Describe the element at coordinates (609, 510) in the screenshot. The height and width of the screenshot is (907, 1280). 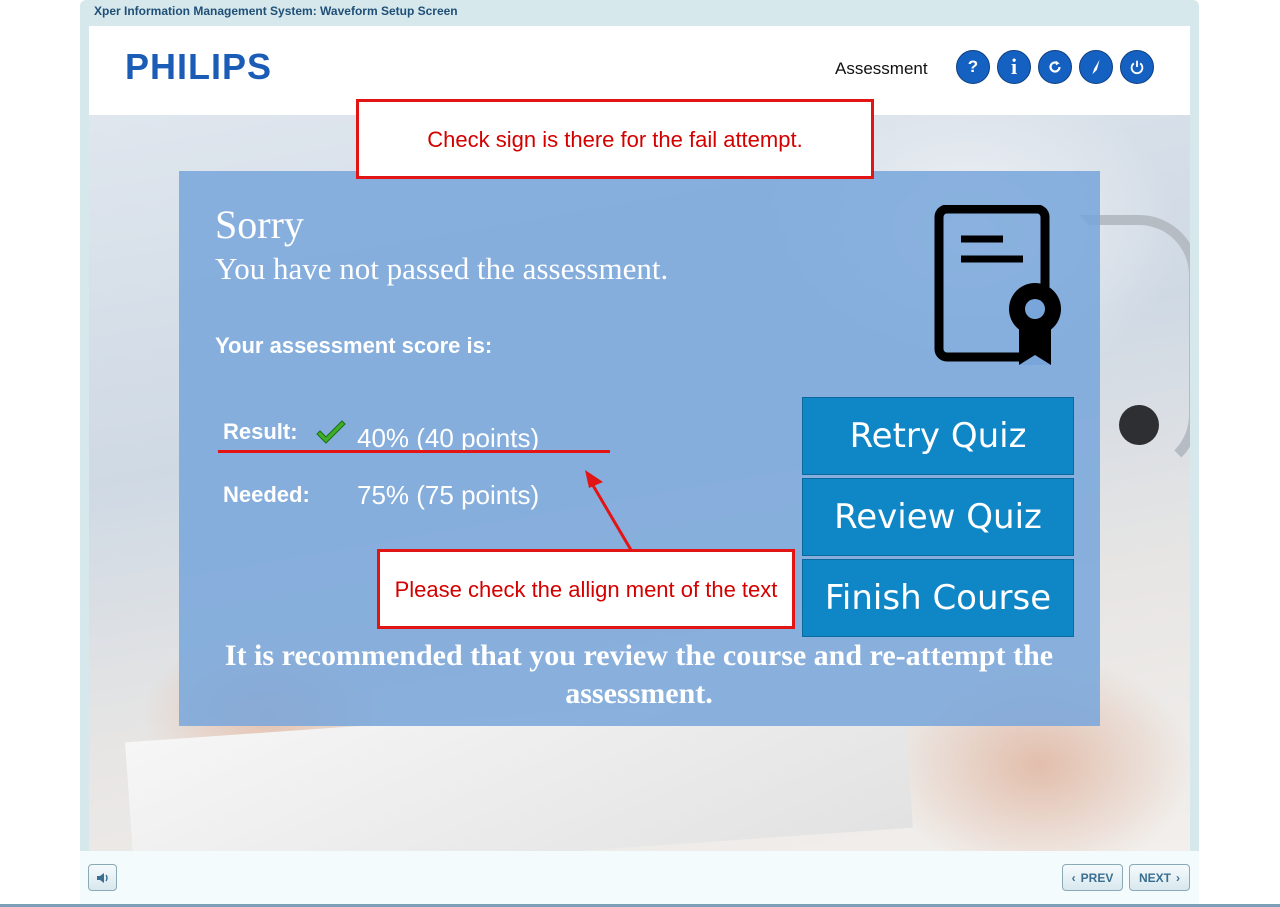
I see `annotation-arrow-icon` at that location.